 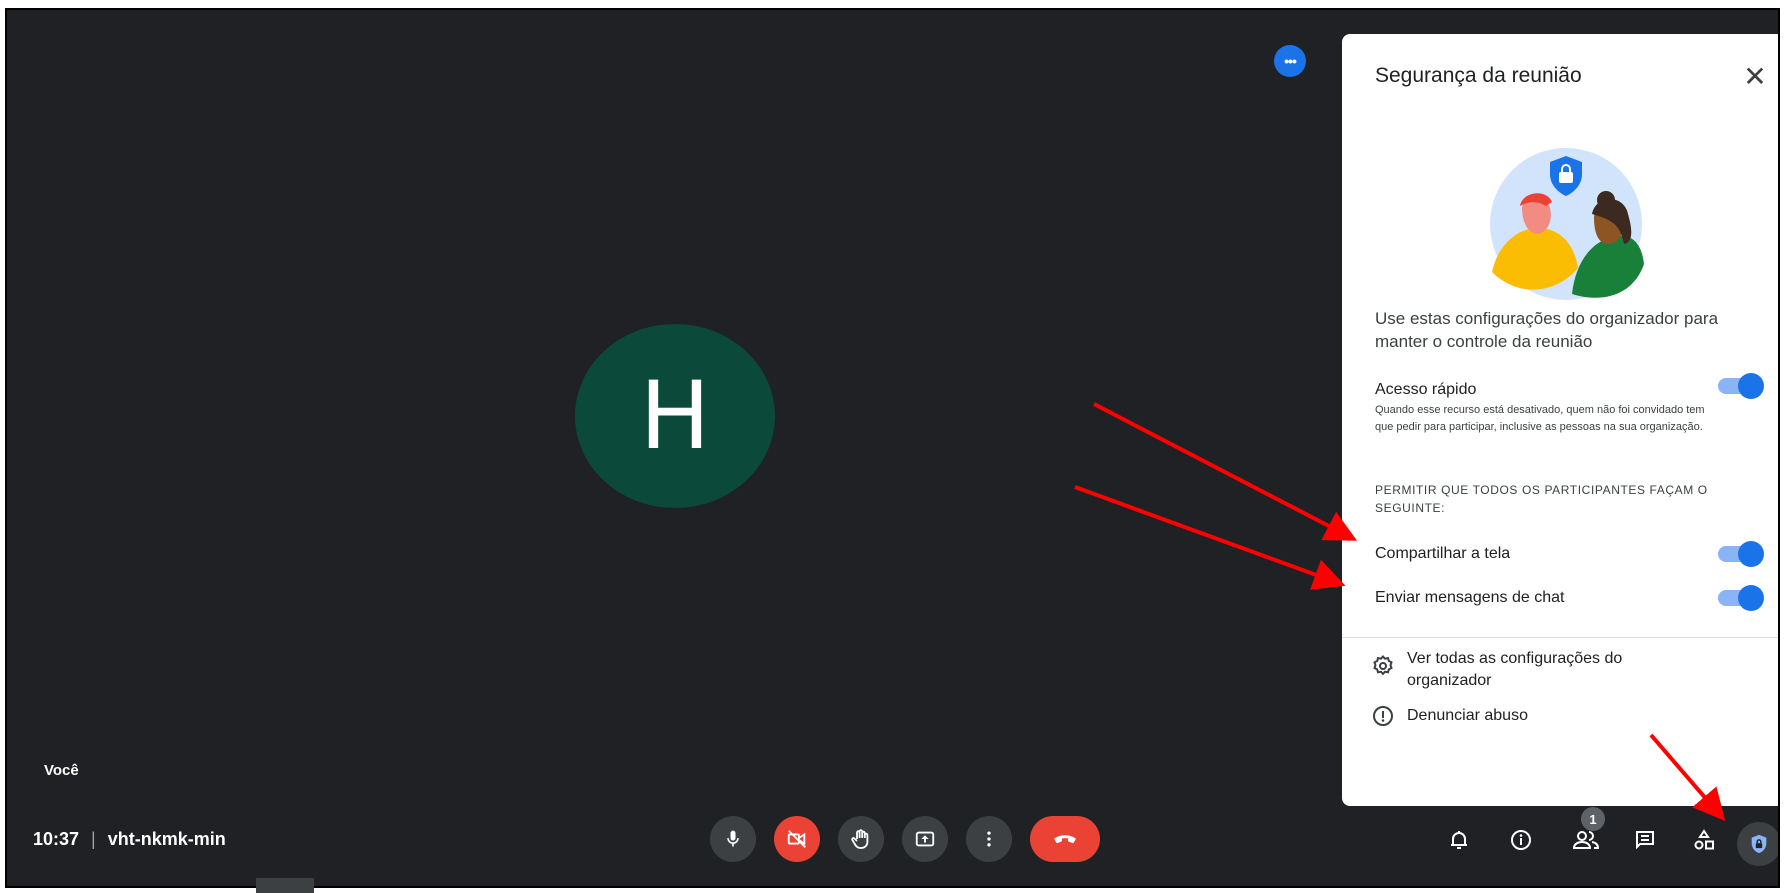 I want to click on present-screen-icon, so click(x=925, y=839).